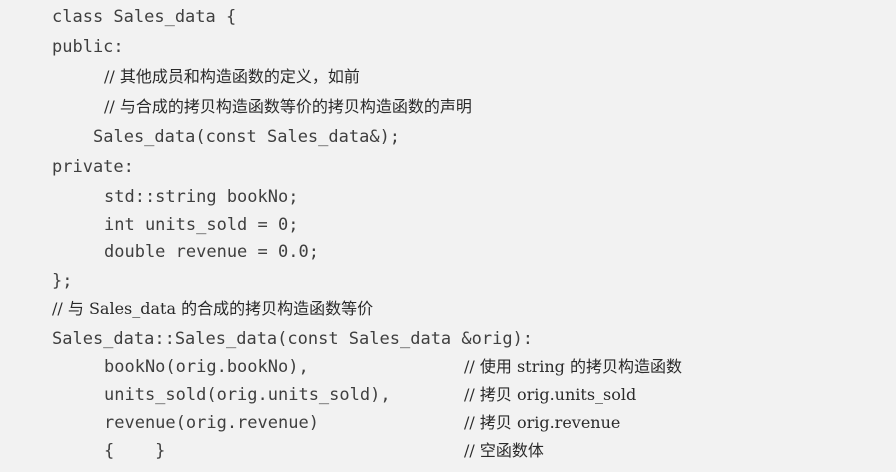 This screenshot has width=896, height=472. I want to click on code-comment: // 拷贝 orig.revenue, so click(542, 422).